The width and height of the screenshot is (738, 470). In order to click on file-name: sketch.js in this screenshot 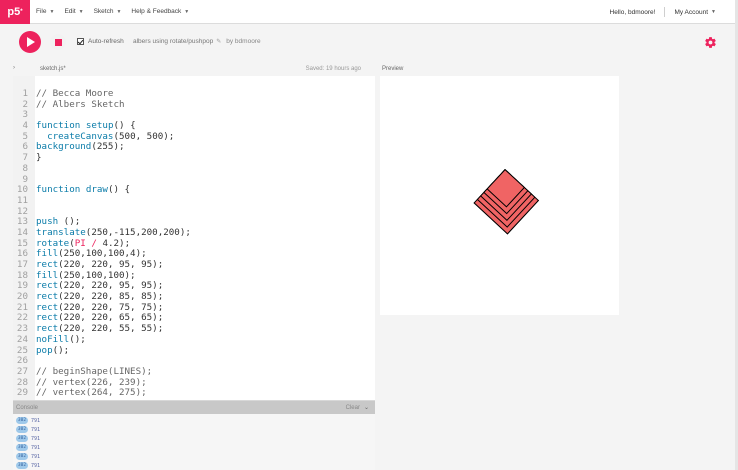, I will do `click(52, 69)`.